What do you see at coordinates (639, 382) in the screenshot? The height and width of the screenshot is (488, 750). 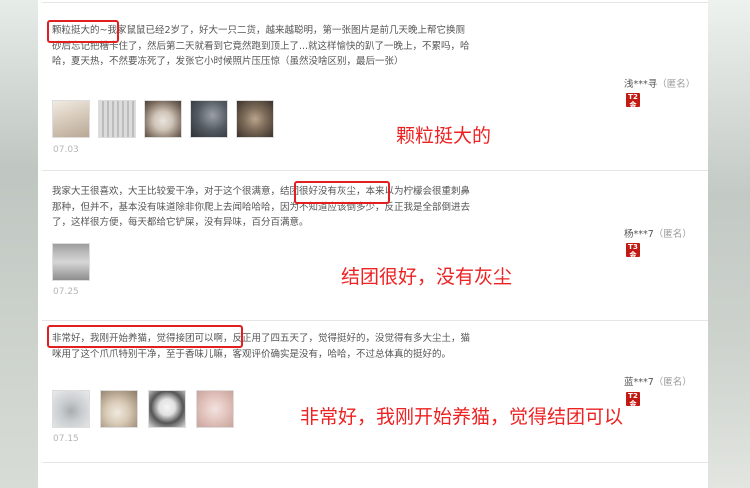 I see `reviewer-name: 蓝***7` at bounding box center [639, 382].